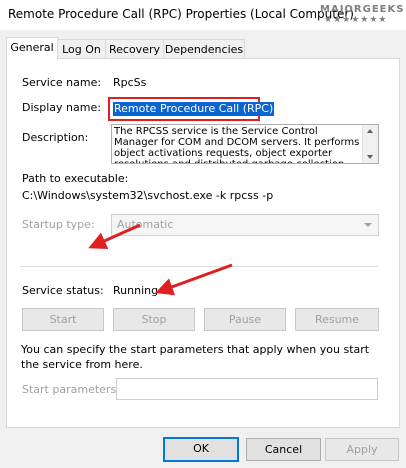 Image resolution: width=406 pixels, height=468 pixels. I want to click on watermark-text: MAJORGEEKS, so click(362, 9).